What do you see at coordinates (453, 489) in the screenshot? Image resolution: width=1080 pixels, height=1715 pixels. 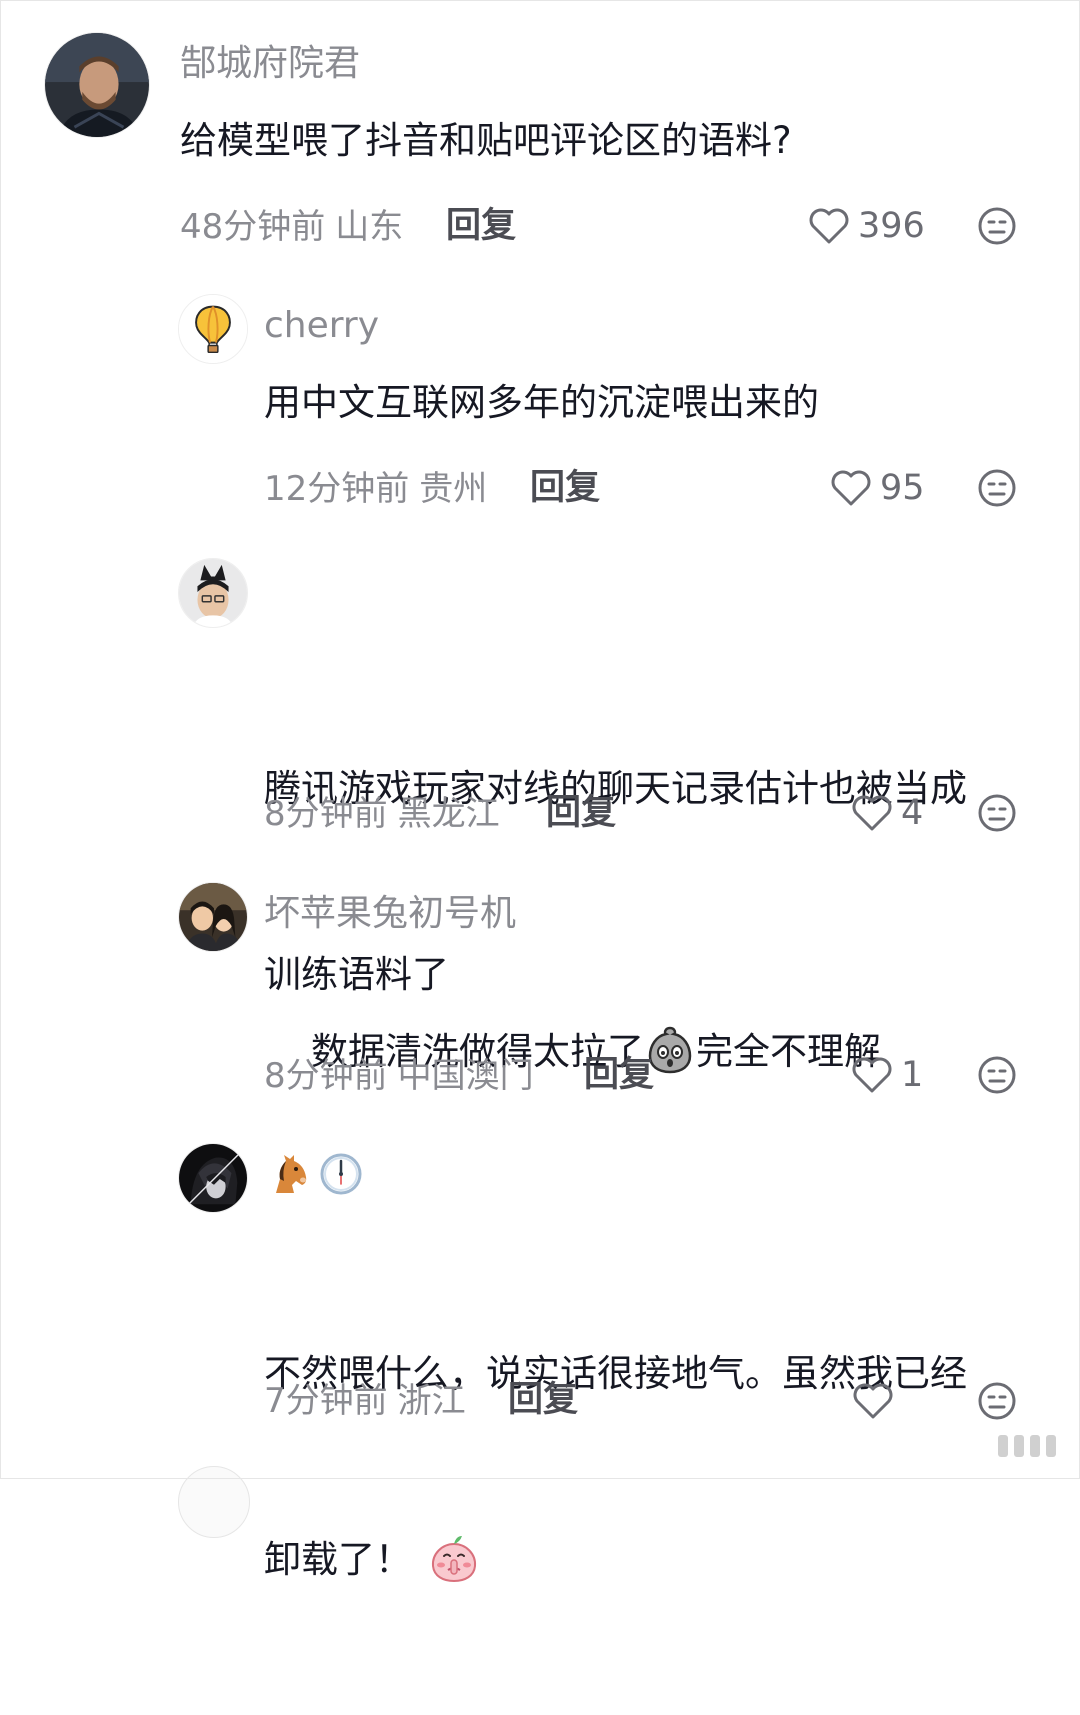 I see `comment-location: 贵州` at bounding box center [453, 489].